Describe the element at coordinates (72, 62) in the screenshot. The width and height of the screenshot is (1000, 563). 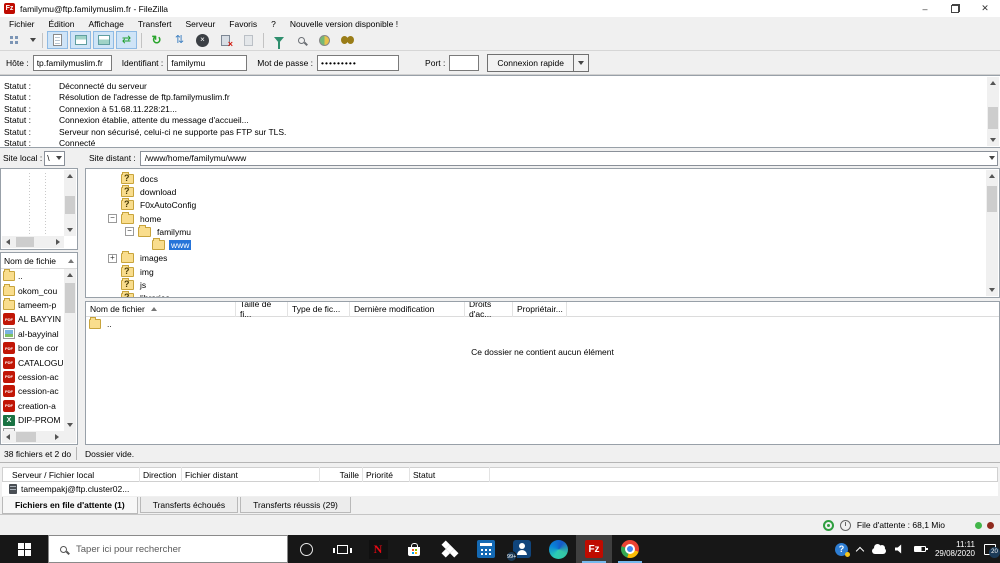
I see `host-input` at that location.